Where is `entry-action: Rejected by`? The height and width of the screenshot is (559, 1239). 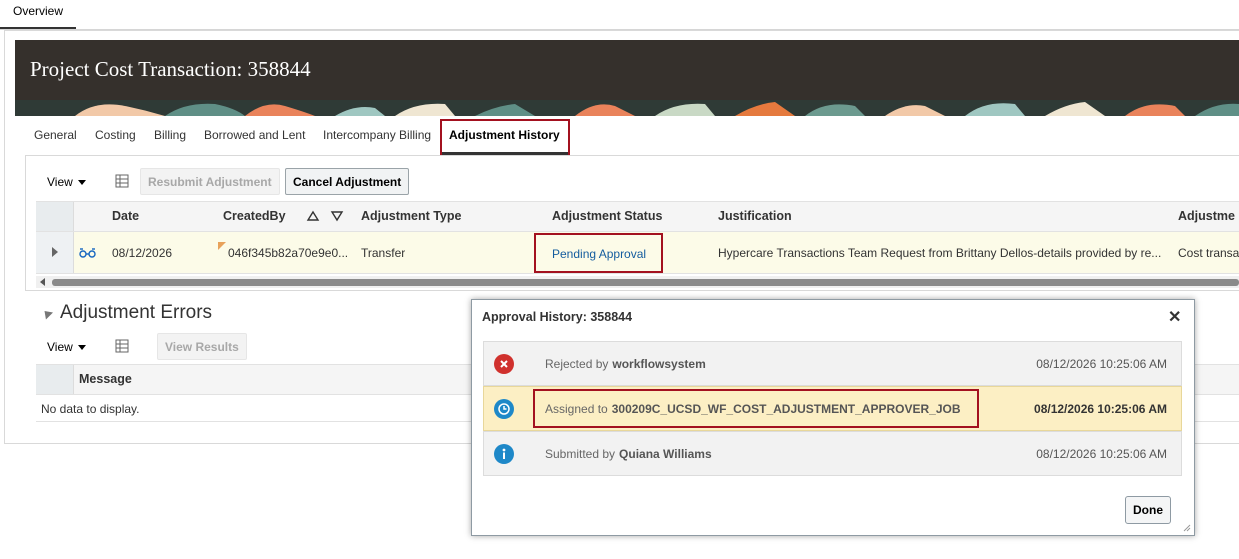 entry-action: Rejected by is located at coordinates (577, 364).